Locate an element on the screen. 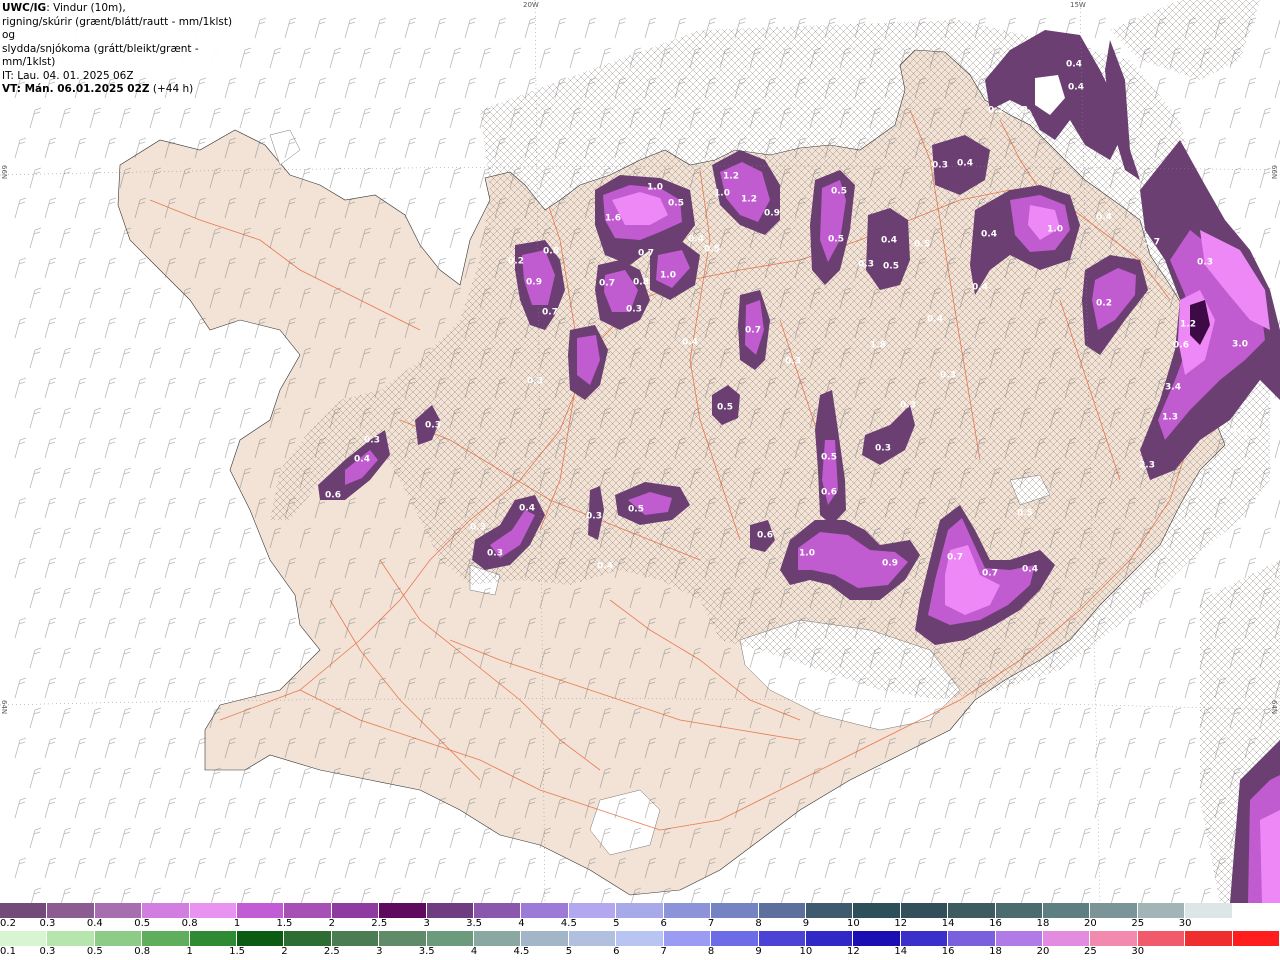 The height and width of the screenshot is (960, 1280). colorbar-tick-label: 12 is located at coordinates (901, 923).